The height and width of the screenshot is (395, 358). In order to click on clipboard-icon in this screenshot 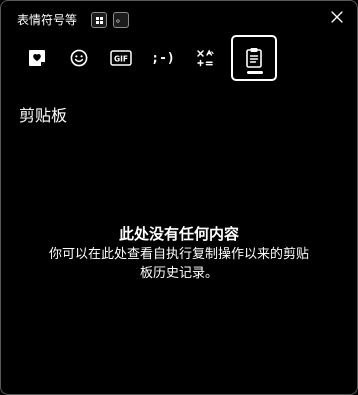, I will do `click(254, 58)`.